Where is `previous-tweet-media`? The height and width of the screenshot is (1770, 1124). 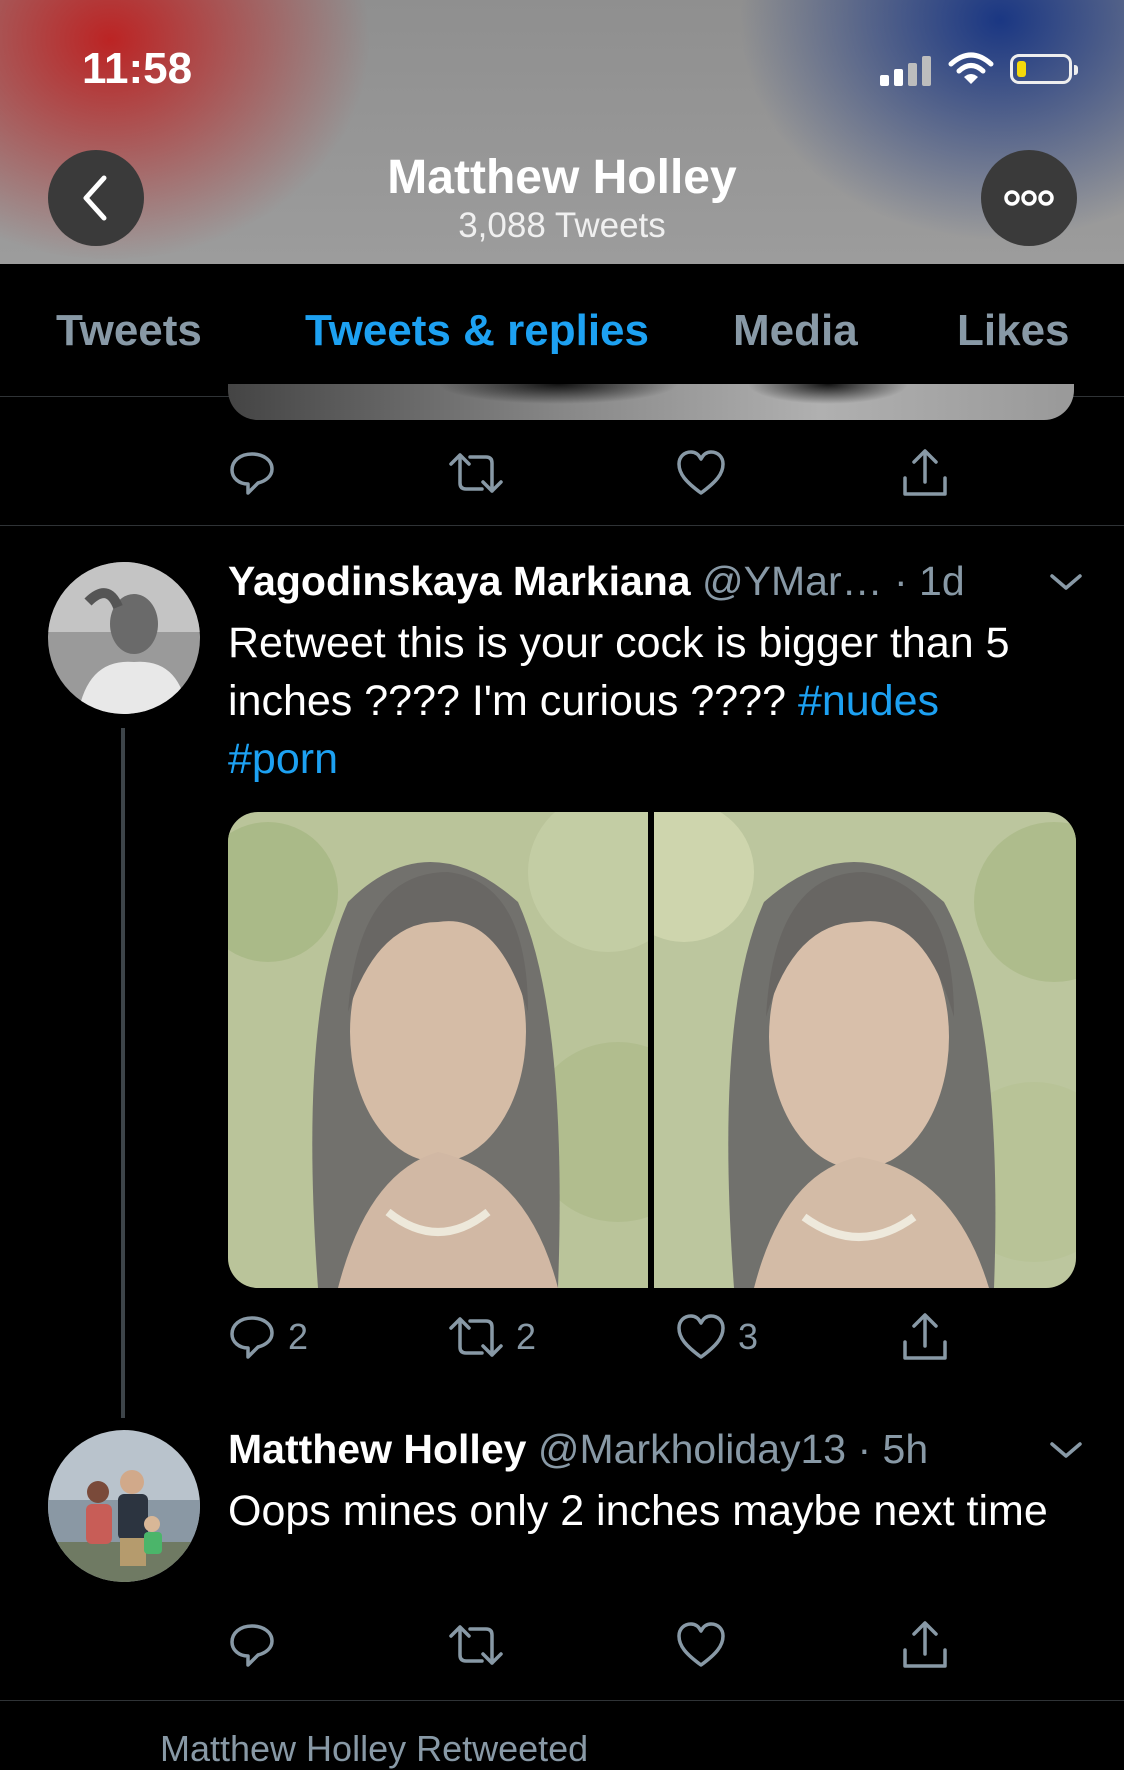
previous-tweet-media is located at coordinates (651, 402).